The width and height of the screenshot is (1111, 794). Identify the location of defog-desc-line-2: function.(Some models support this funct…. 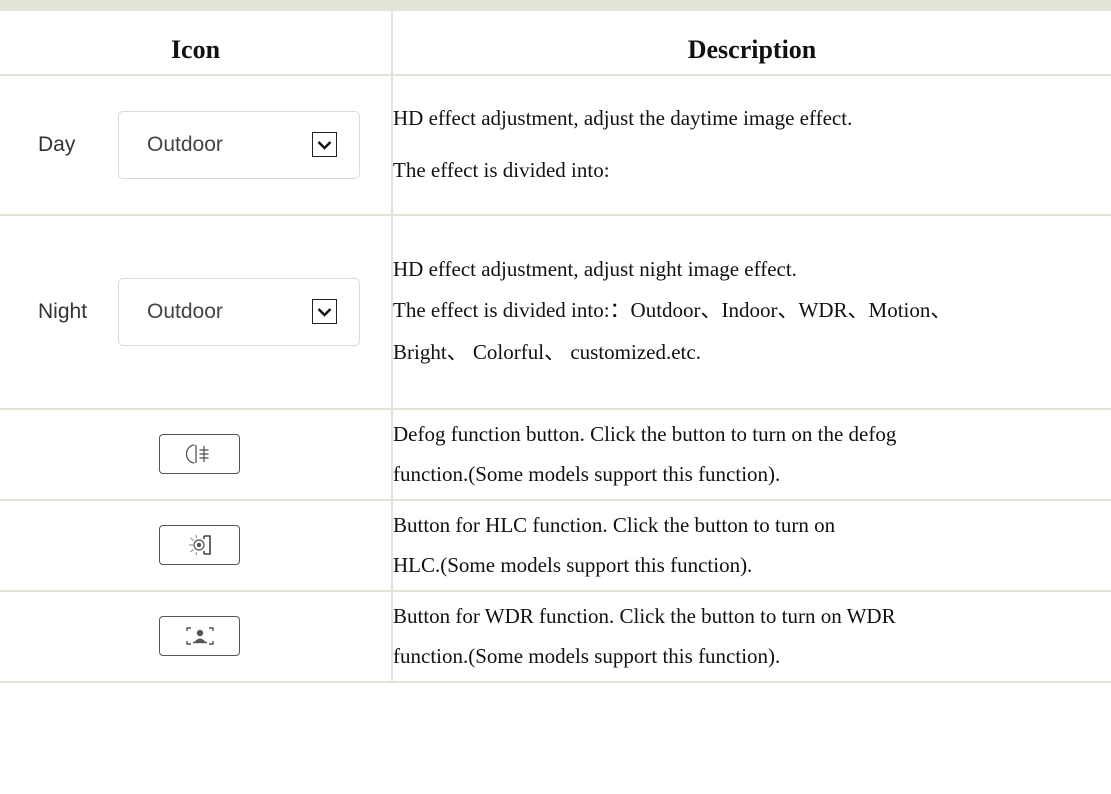
(587, 473).